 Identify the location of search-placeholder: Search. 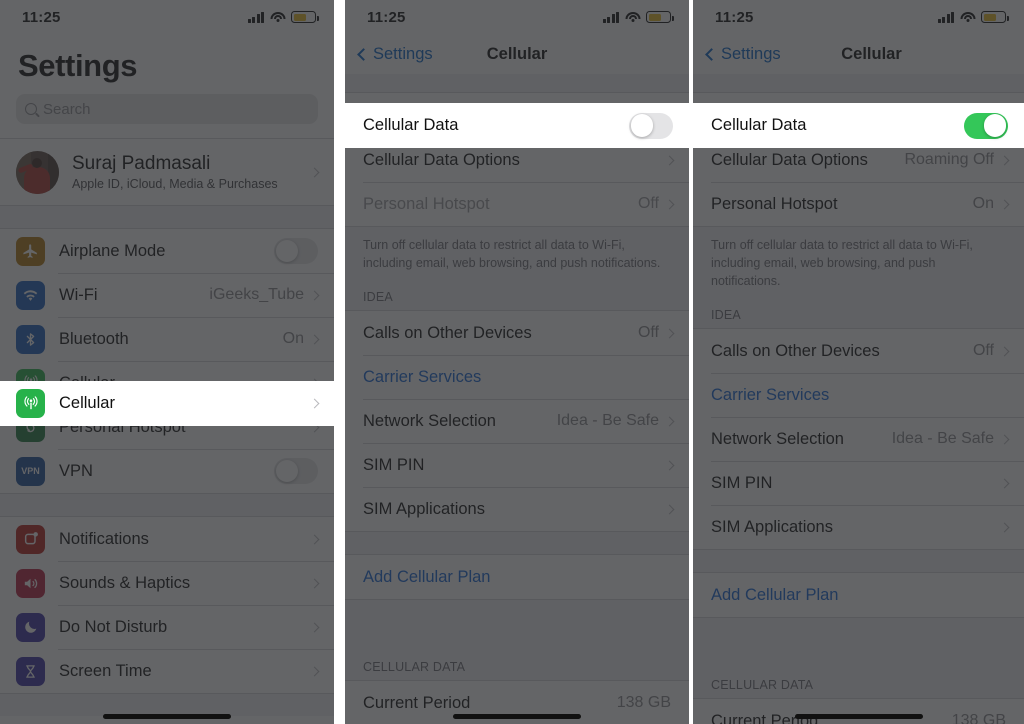
(67, 109).